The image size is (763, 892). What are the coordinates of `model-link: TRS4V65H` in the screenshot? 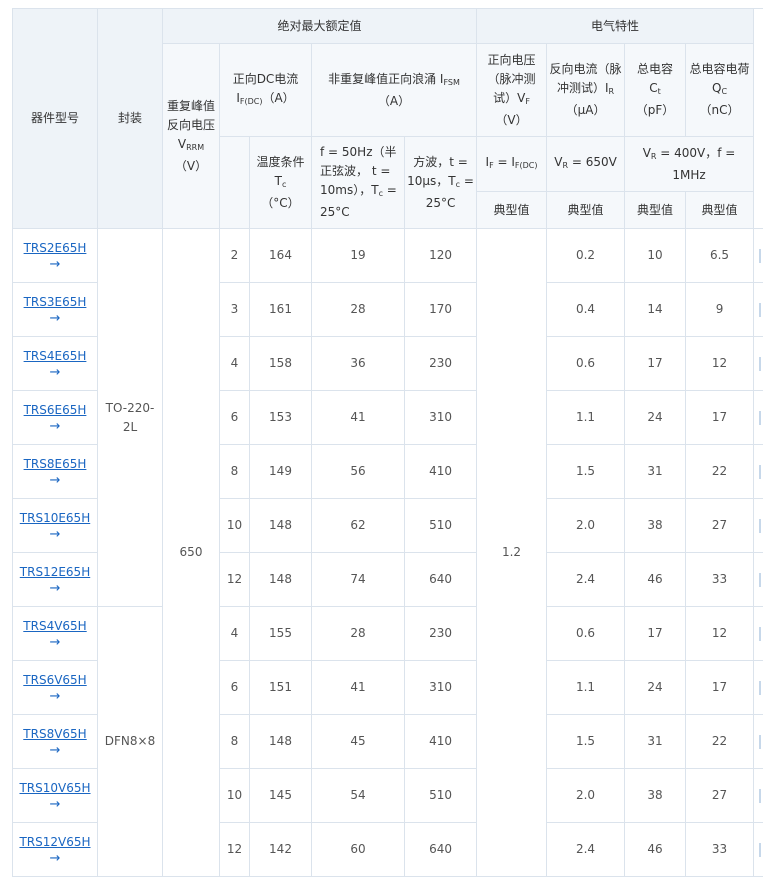 It's located at (55, 626).